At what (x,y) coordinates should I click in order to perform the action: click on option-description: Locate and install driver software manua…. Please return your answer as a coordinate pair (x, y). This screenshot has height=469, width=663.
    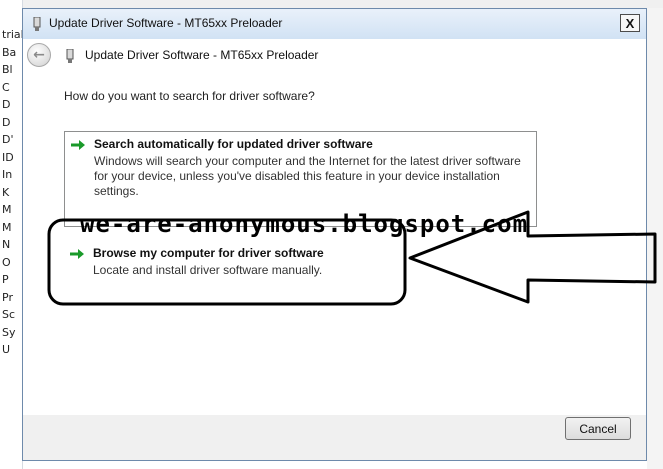
    Looking at the image, I should click on (208, 270).